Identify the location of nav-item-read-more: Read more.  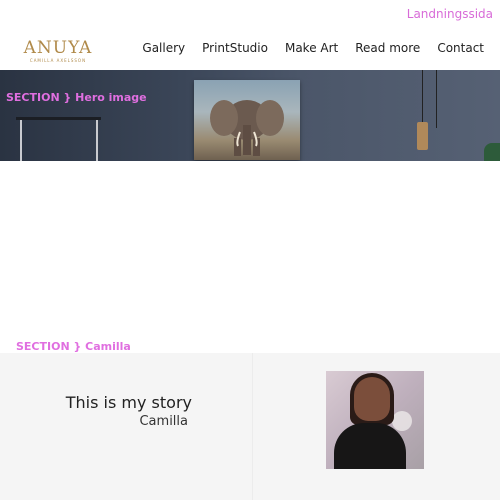
(387, 48).